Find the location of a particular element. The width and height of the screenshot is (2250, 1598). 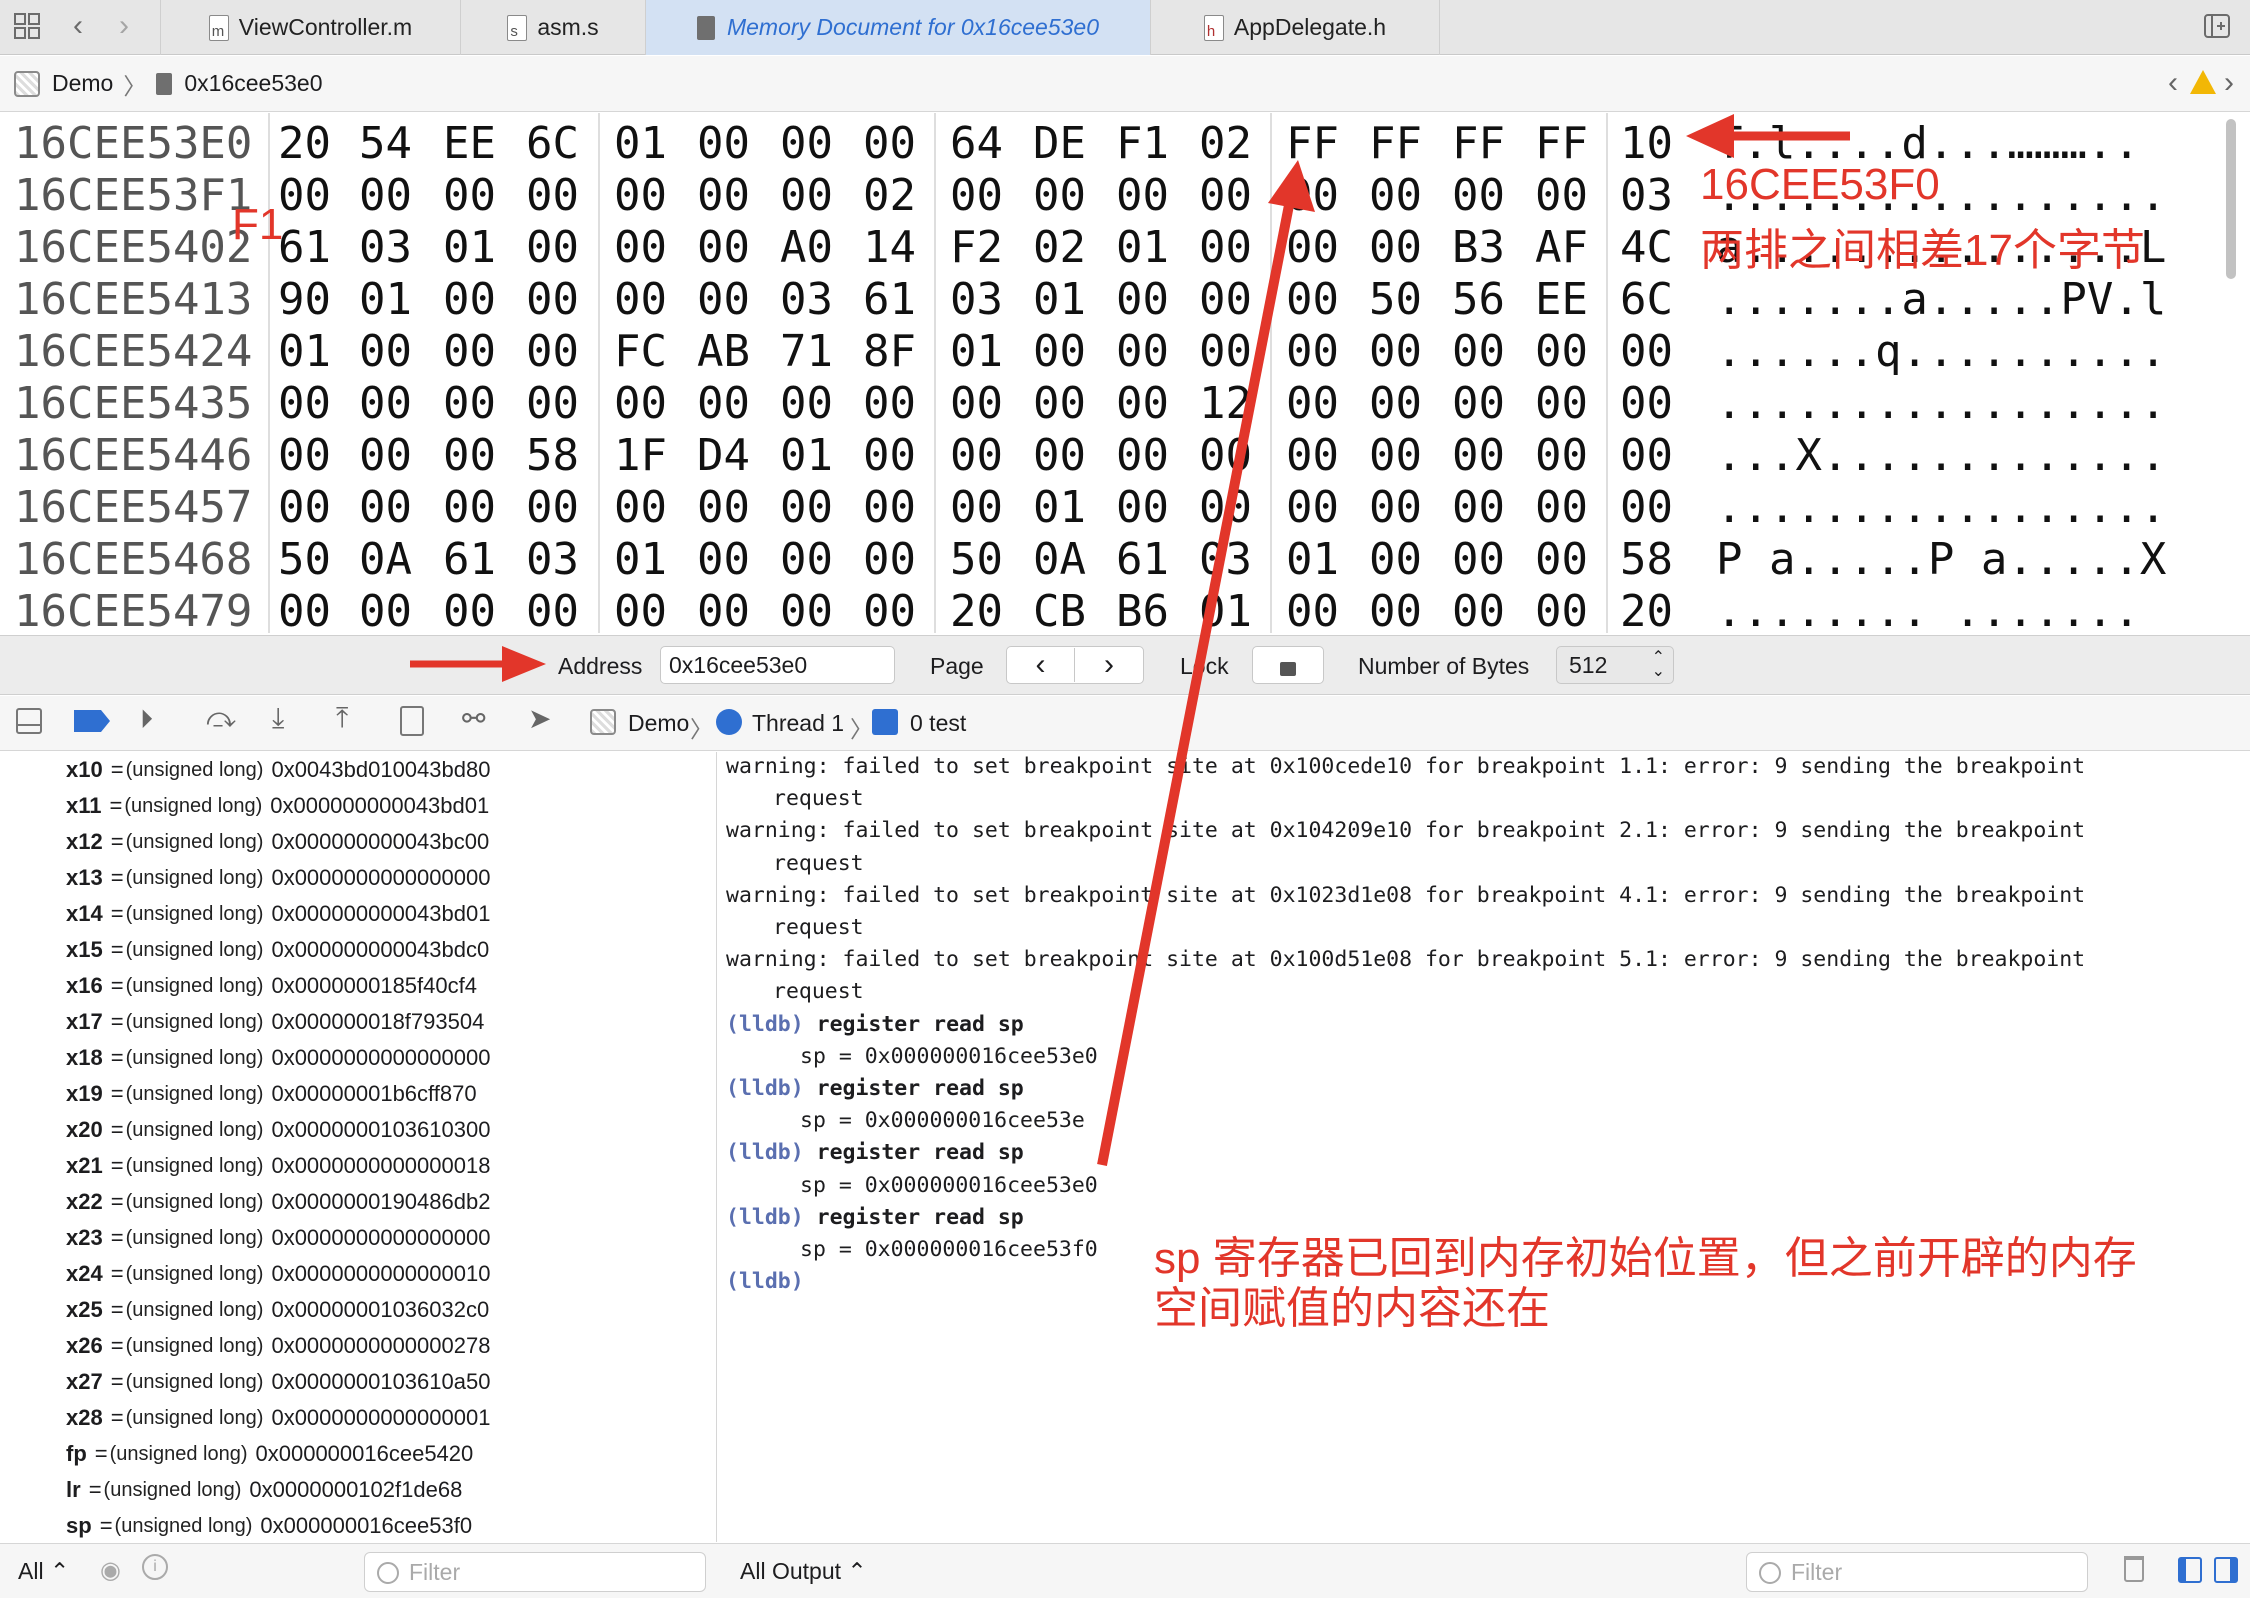

variable-row: x14 = (unsigned long) 0x000000000043bd01 is located at coordinates (358, 914).